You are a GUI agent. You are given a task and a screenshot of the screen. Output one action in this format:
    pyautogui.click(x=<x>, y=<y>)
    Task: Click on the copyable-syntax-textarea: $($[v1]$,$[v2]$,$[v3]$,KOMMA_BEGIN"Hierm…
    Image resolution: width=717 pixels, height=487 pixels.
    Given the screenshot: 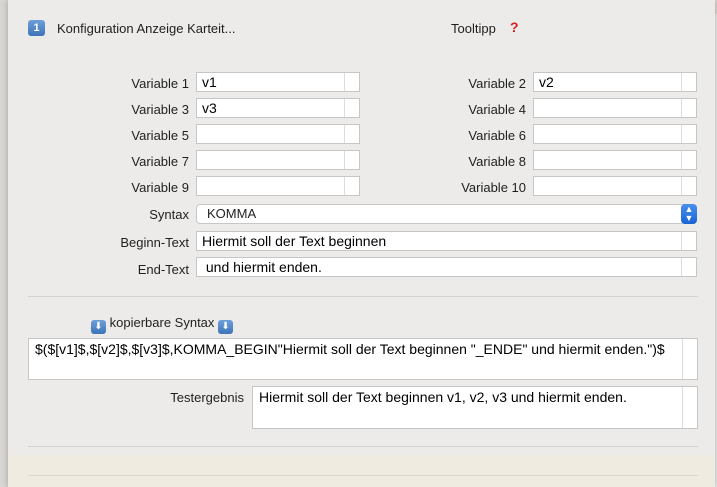 What is the action you would take?
    pyautogui.click(x=363, y=359)
    